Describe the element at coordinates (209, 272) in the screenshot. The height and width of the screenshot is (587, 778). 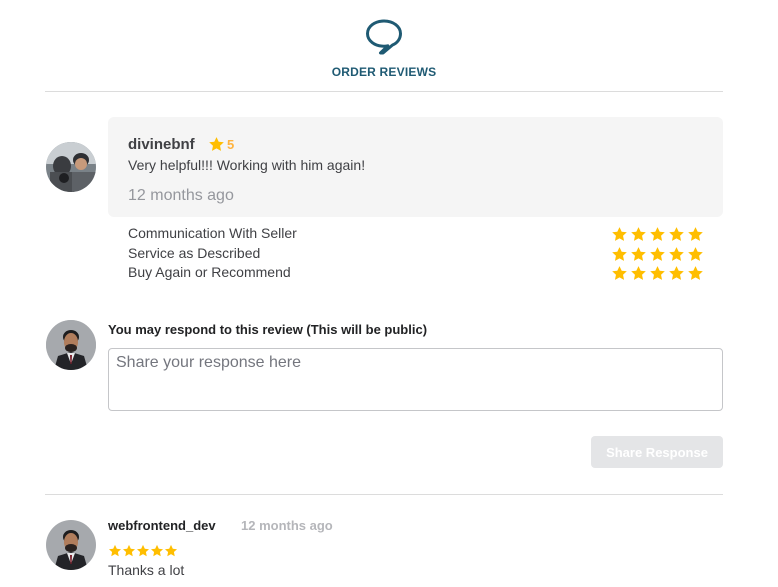
I see `criteria-label: Buy Again or Recommend` at that location.